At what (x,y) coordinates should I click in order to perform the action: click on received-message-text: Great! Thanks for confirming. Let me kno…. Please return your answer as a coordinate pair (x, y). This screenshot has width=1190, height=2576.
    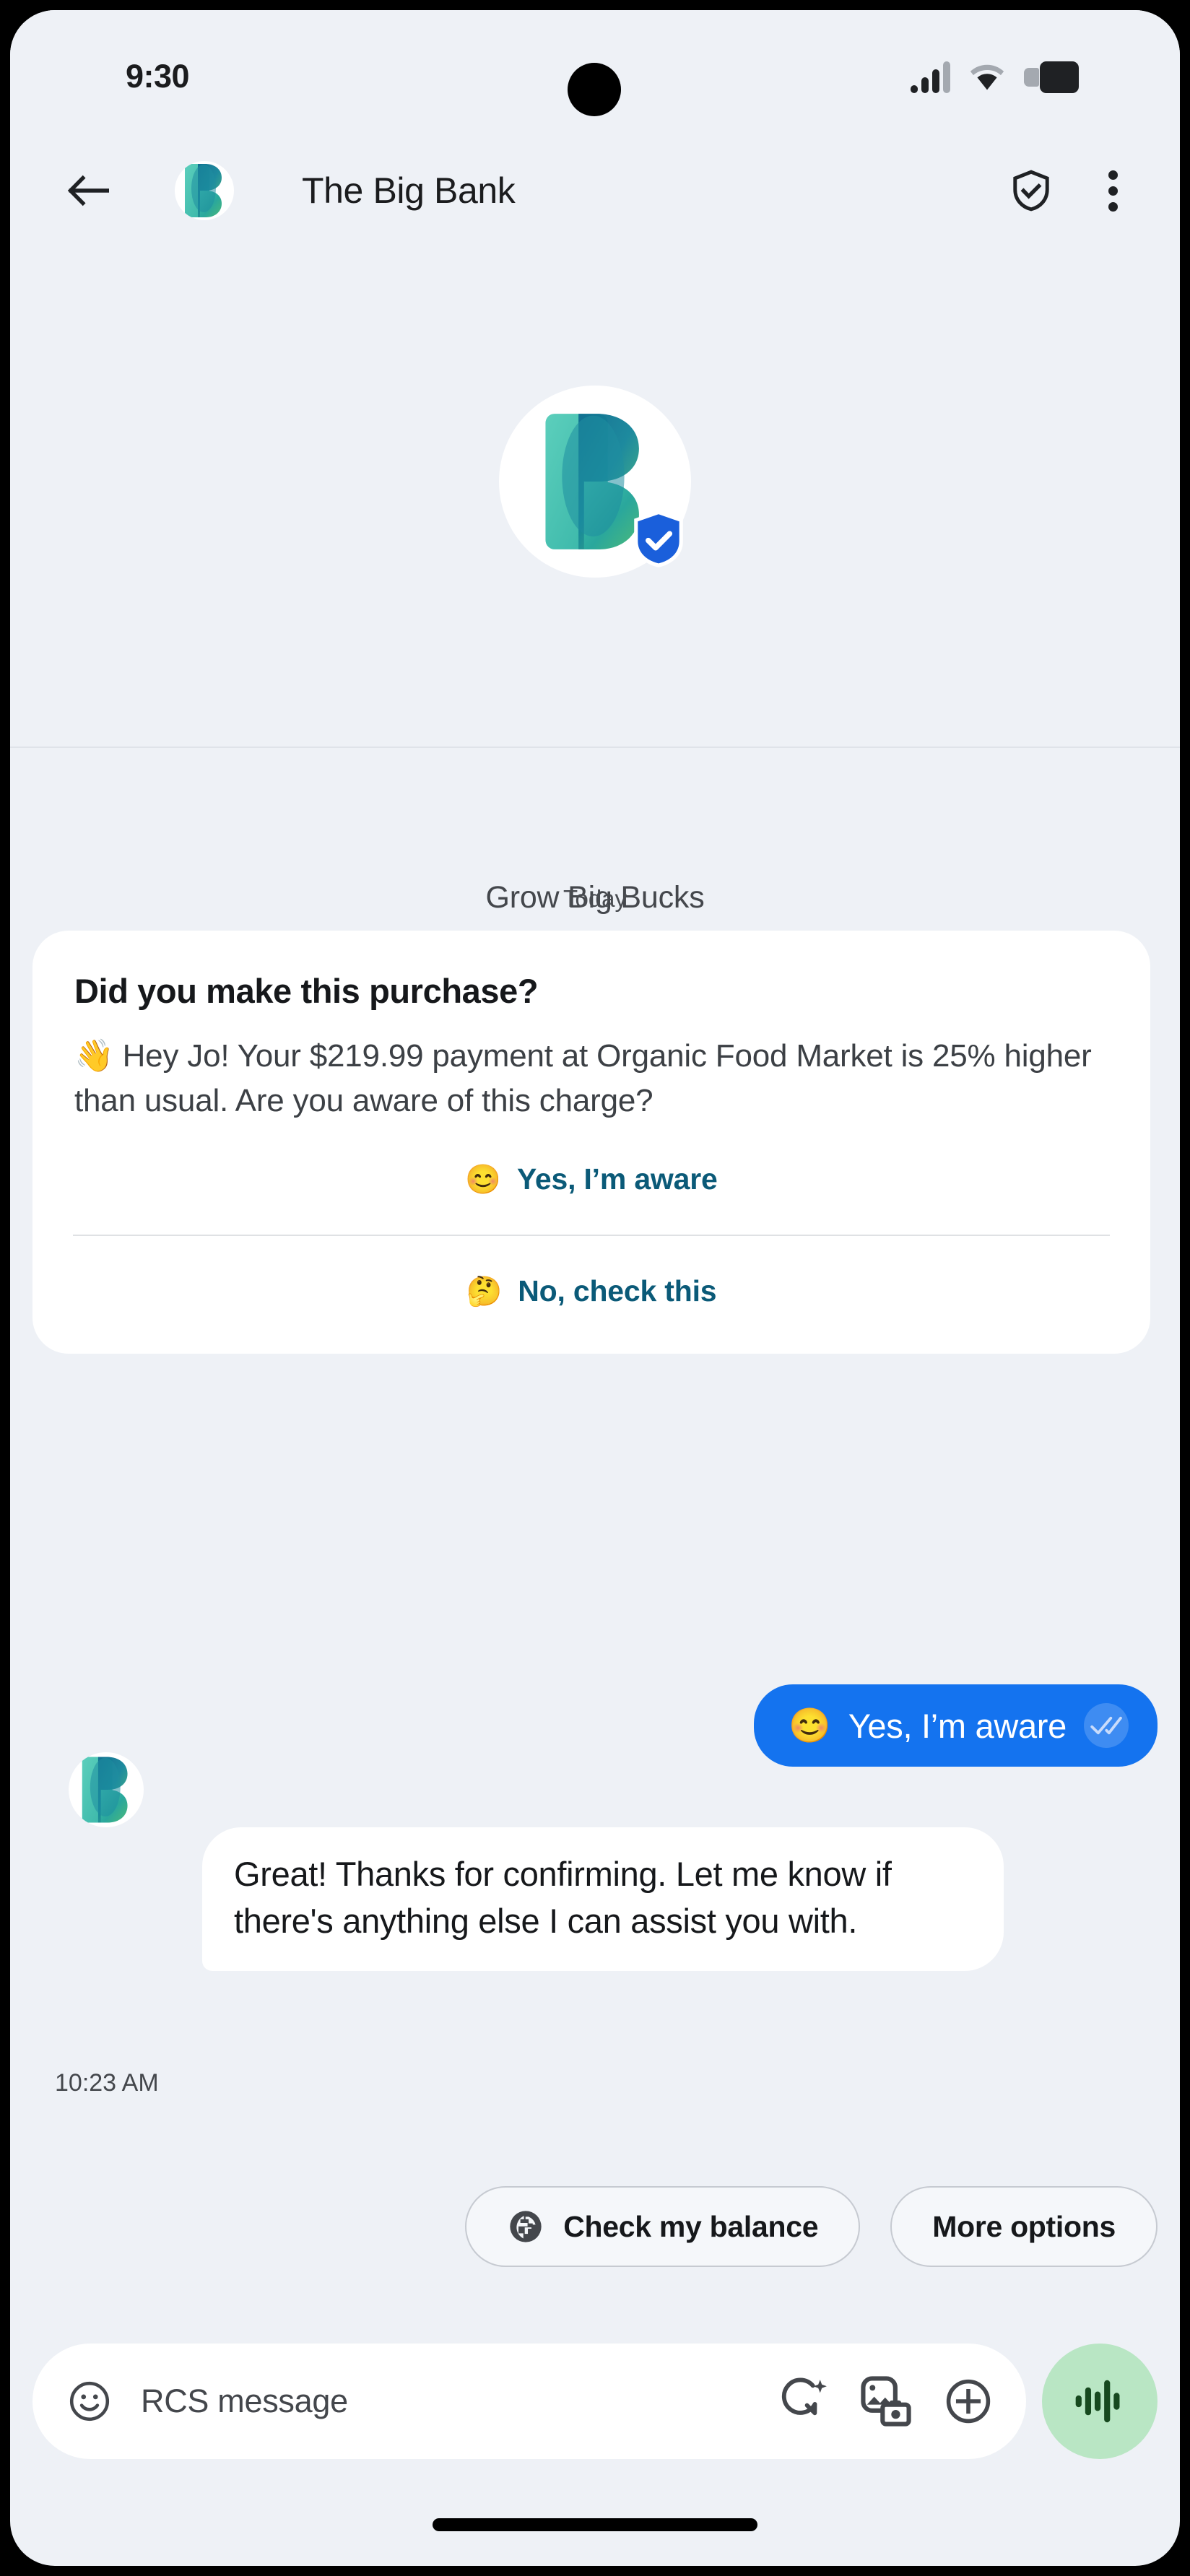
    Looking at the image, I should click on (563, 1897).